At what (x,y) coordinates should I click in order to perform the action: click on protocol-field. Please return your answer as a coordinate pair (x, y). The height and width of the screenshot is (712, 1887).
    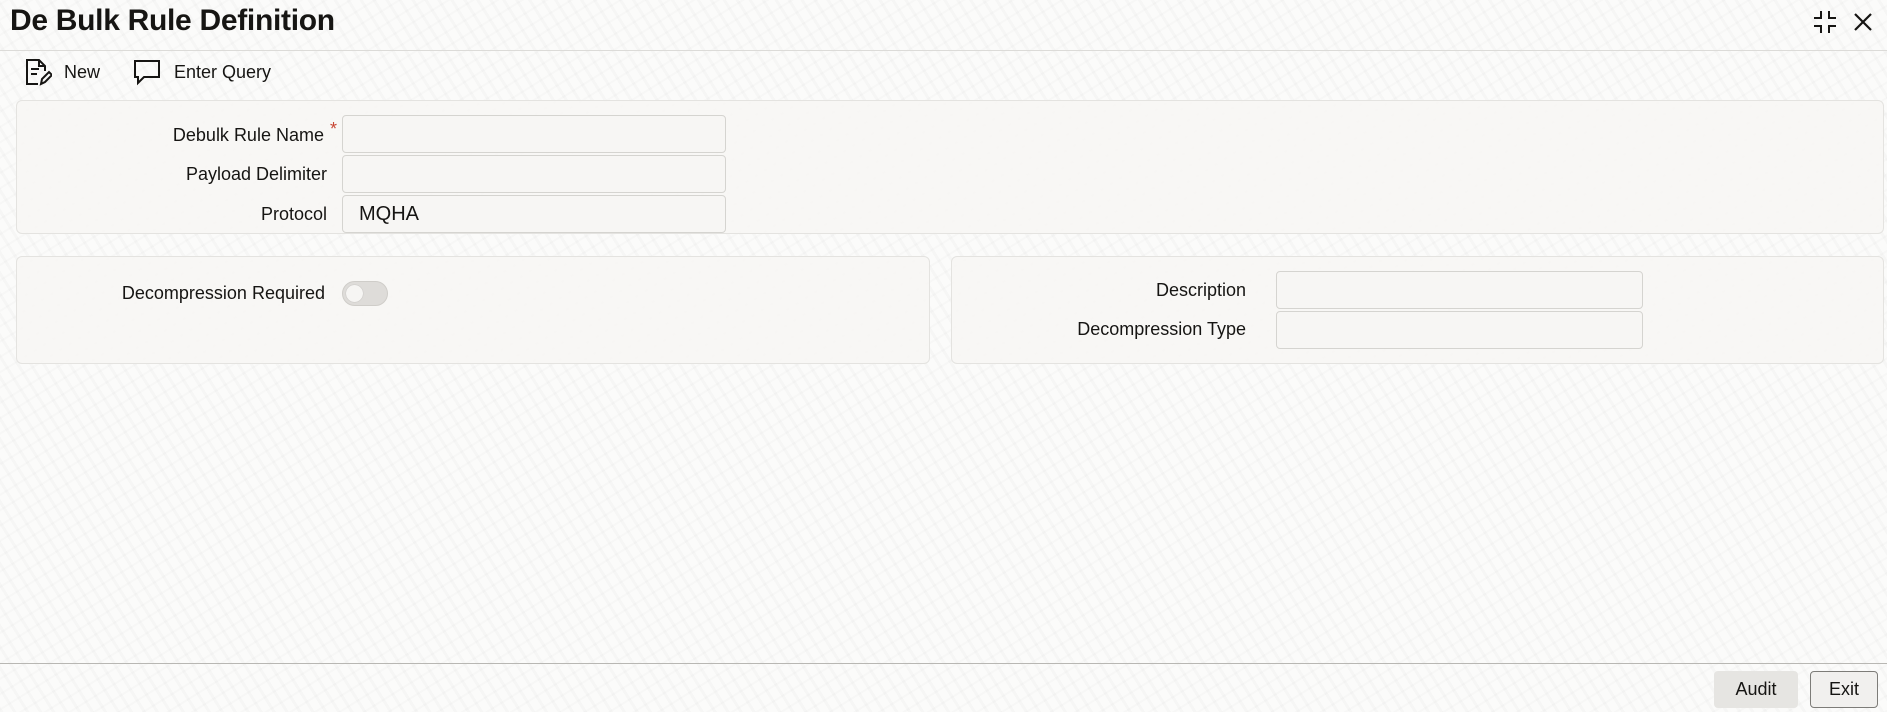
    Looking at the image, I should click on (534, 214).